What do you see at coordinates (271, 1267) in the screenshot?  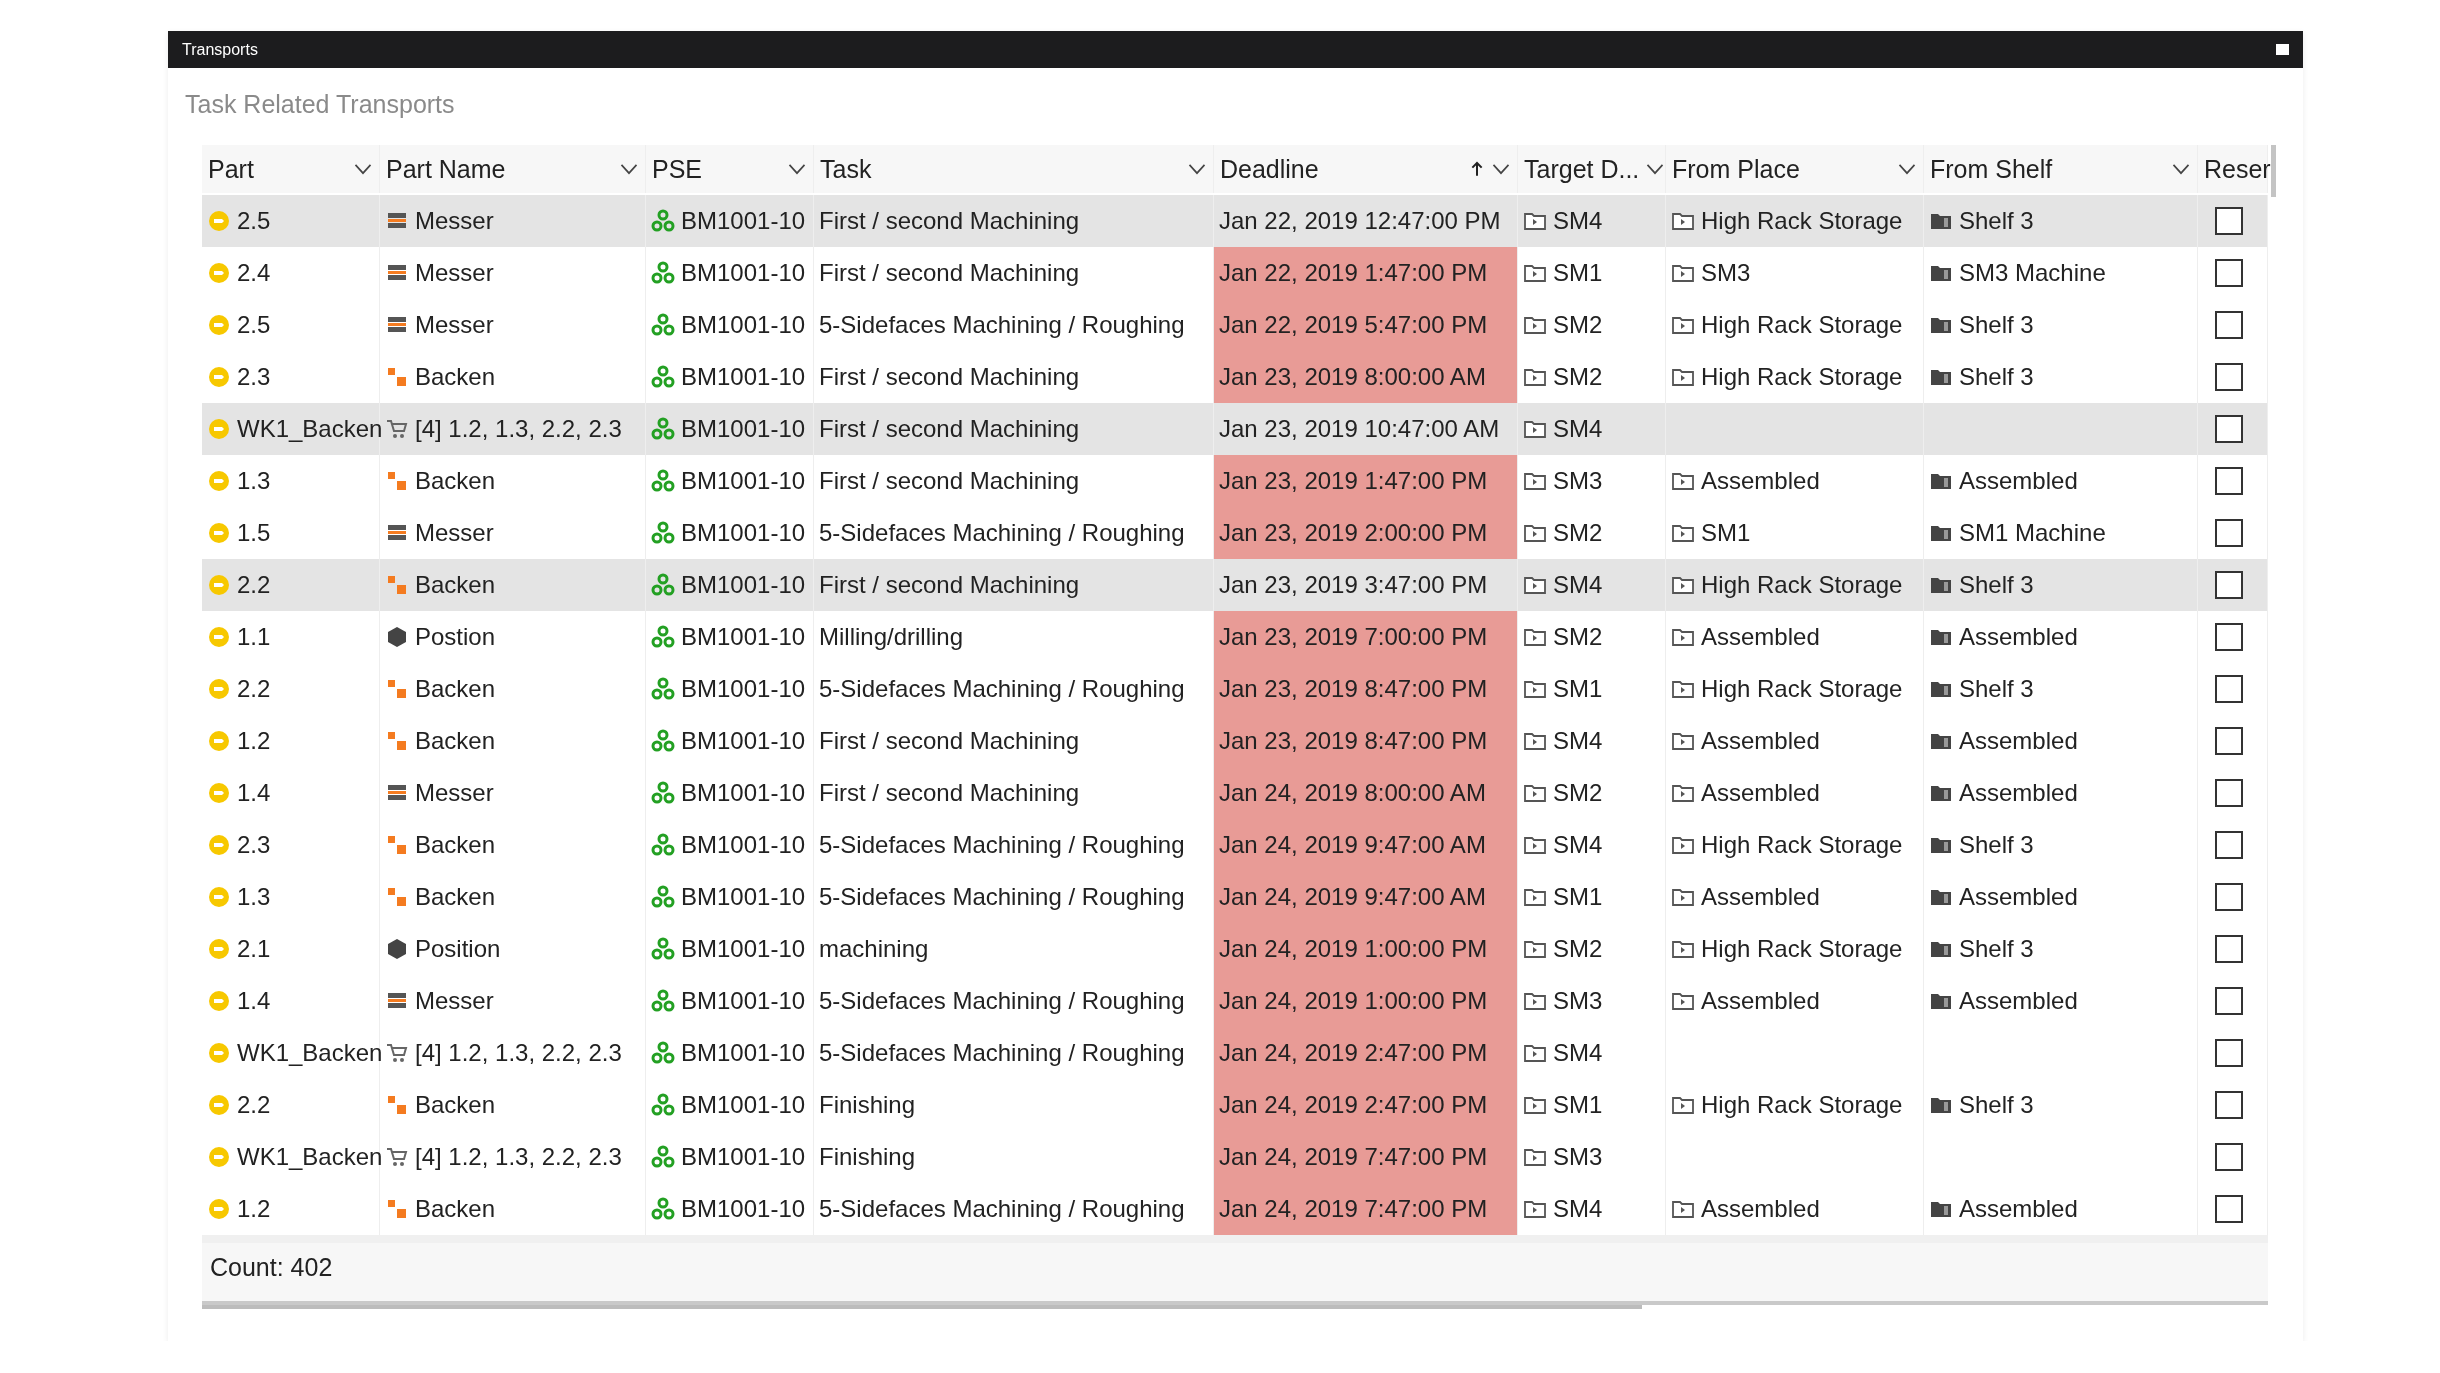 I see `row-count: Count: 402` at bounding box center [271, 1267].